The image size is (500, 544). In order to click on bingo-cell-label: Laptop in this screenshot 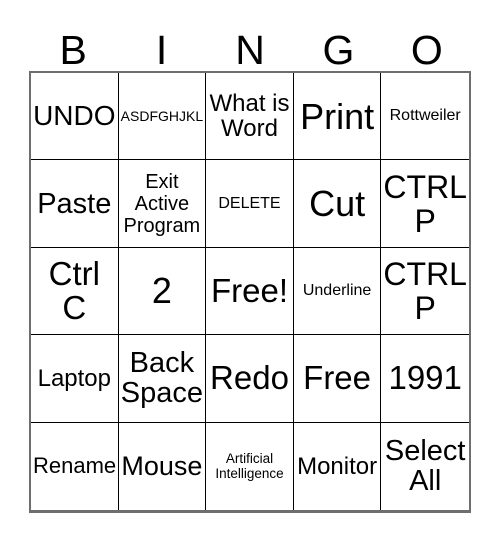, I will do `click(74, 378)`.